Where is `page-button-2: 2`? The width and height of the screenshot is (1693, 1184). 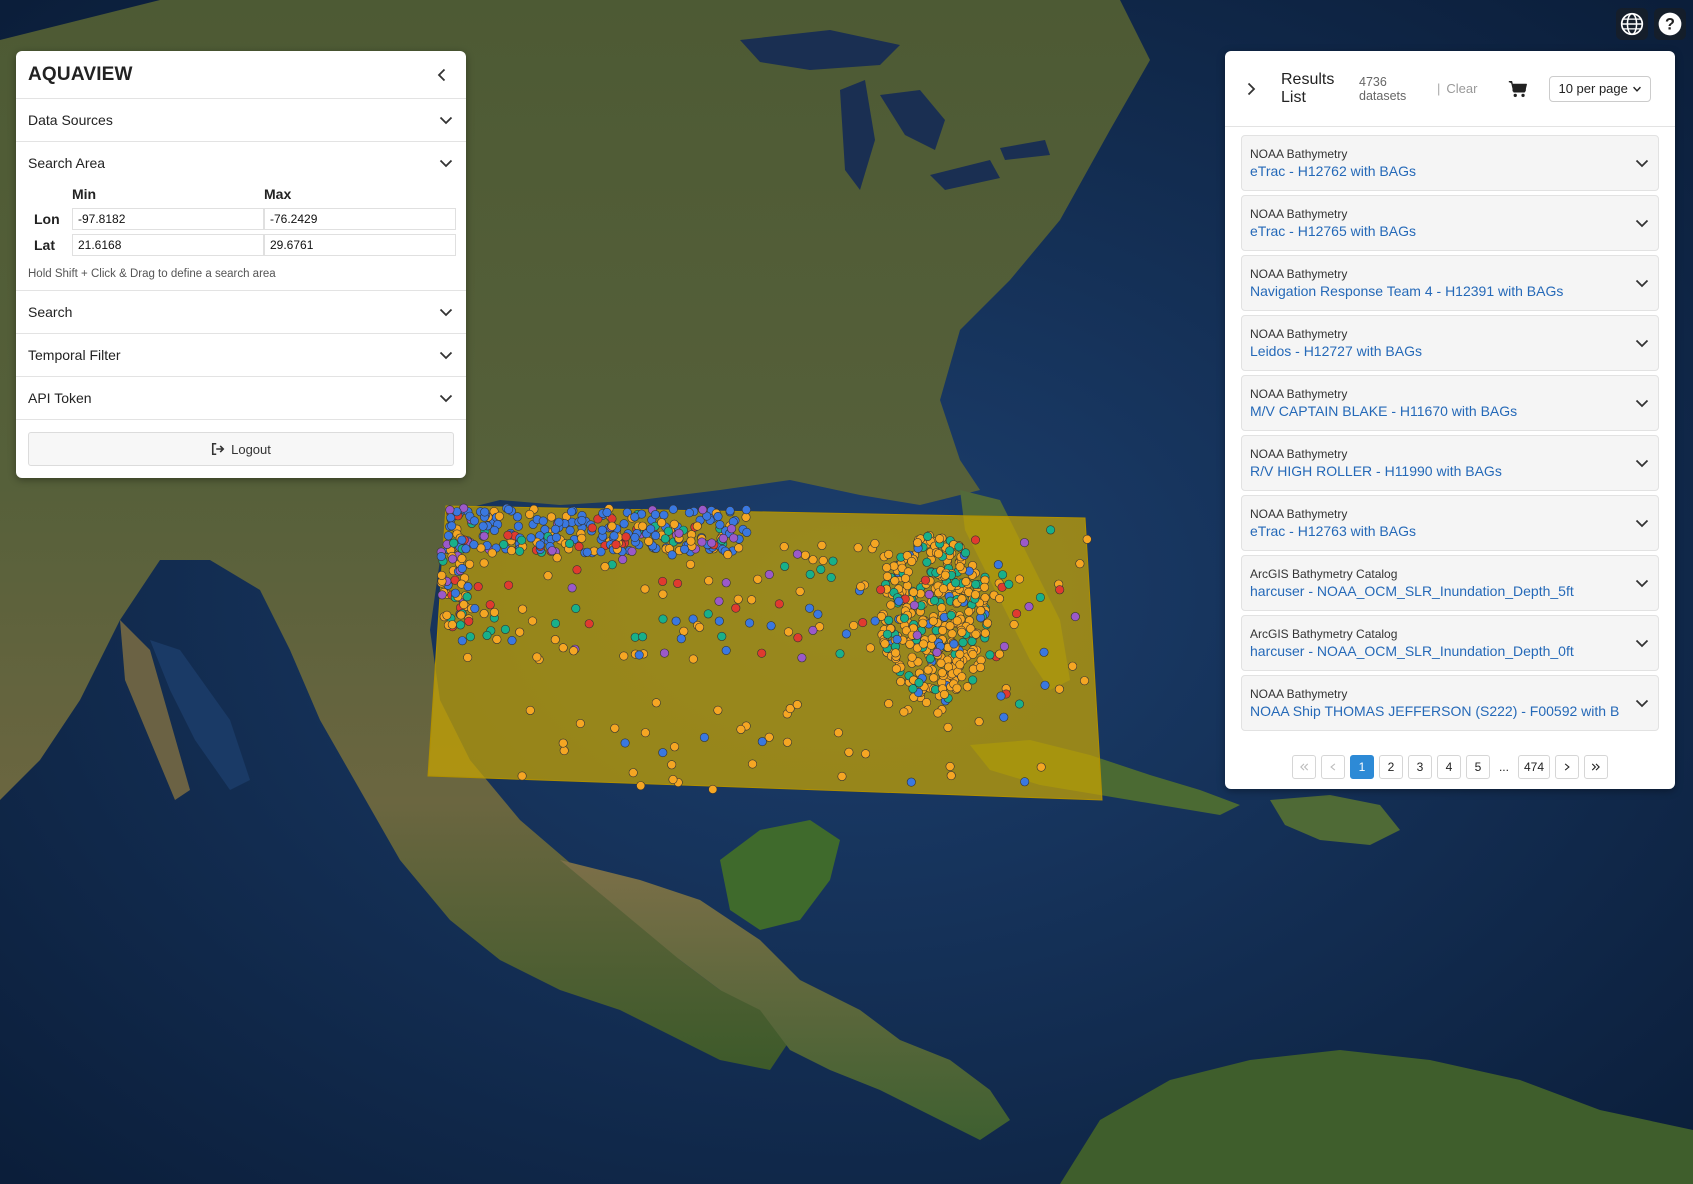
page-button-2: 2 is located at coordinates (1390, 767).